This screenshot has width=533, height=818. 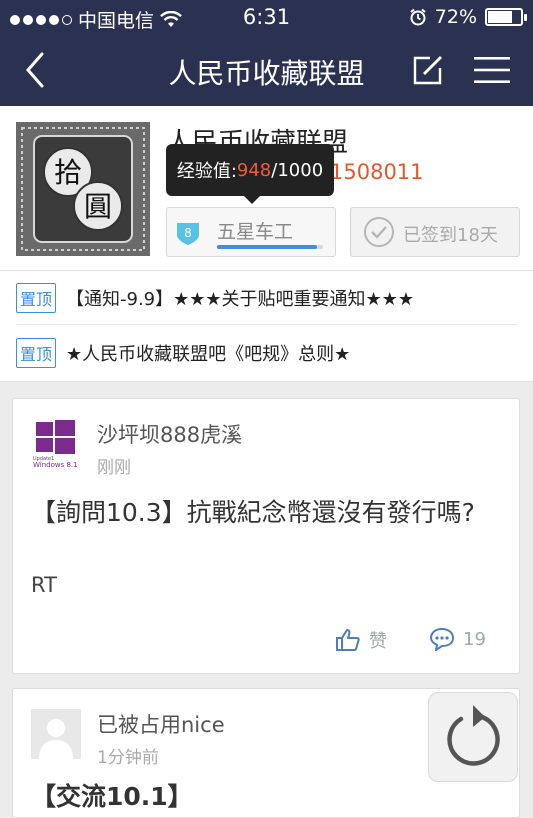 What do you see at coordinates (253, 512) in the screenshot?
I see `post-title: 【詢問10.3】抗戰紀念幣還沒有發行嗎?` at bounding box center [253, 512].